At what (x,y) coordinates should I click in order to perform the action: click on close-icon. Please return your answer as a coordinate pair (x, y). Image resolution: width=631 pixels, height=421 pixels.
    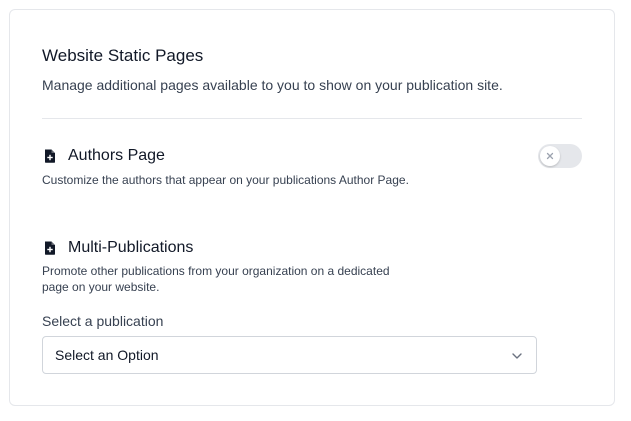
    Looking at the image, I should click on (550, 156).